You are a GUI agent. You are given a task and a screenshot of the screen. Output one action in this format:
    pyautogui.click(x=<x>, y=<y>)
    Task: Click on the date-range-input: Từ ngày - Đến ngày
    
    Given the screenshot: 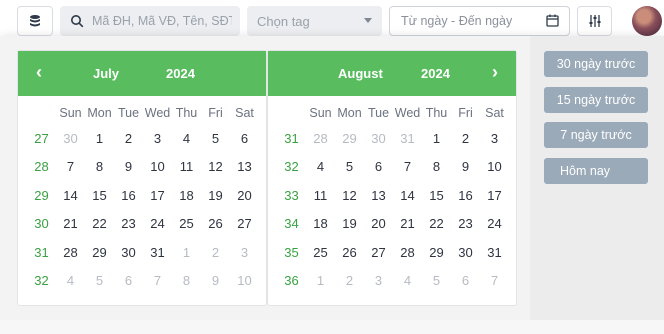 What is the action you would take?
    pyautogui.click(x=479, y=21)
    